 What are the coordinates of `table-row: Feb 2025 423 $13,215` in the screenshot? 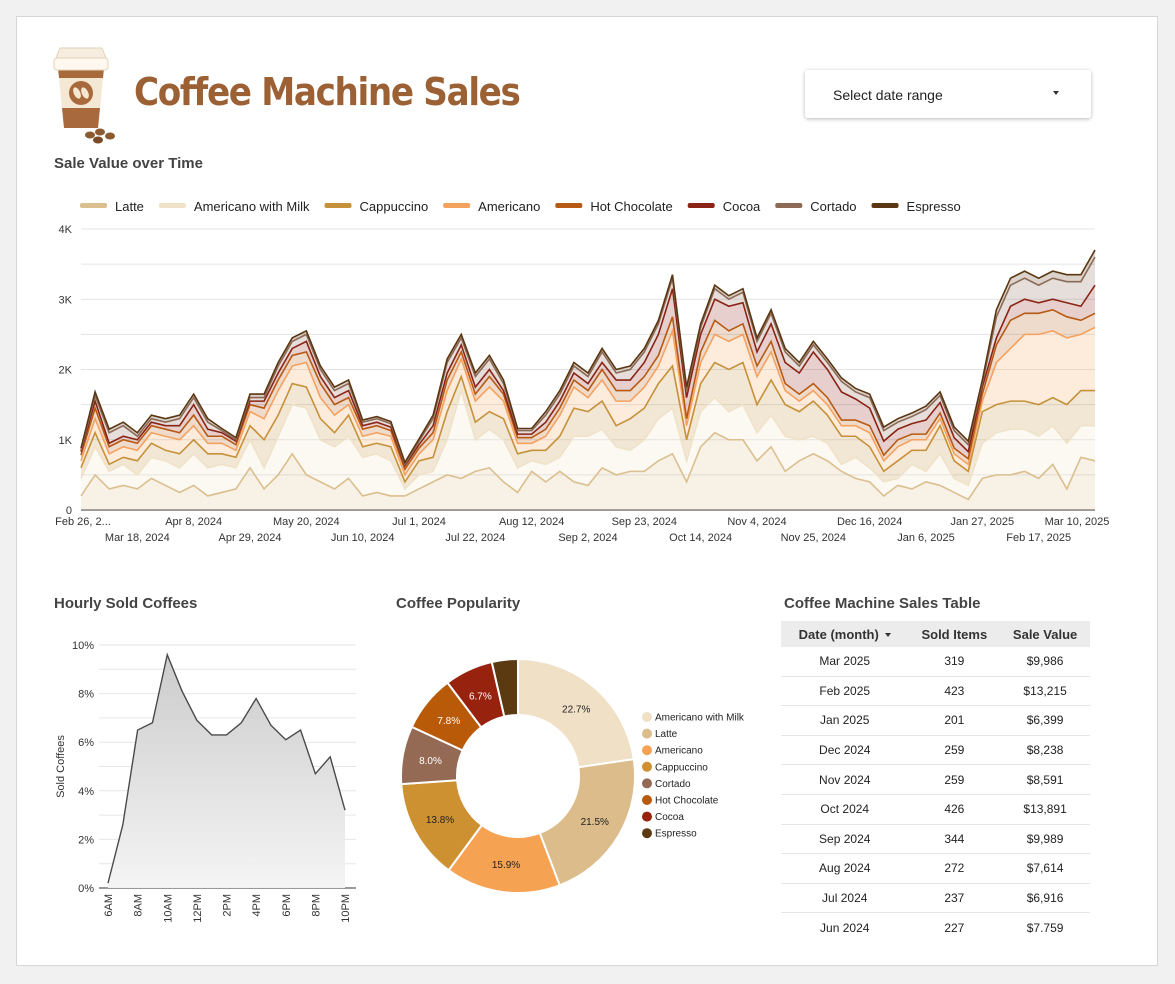 It's located at (935, 690).